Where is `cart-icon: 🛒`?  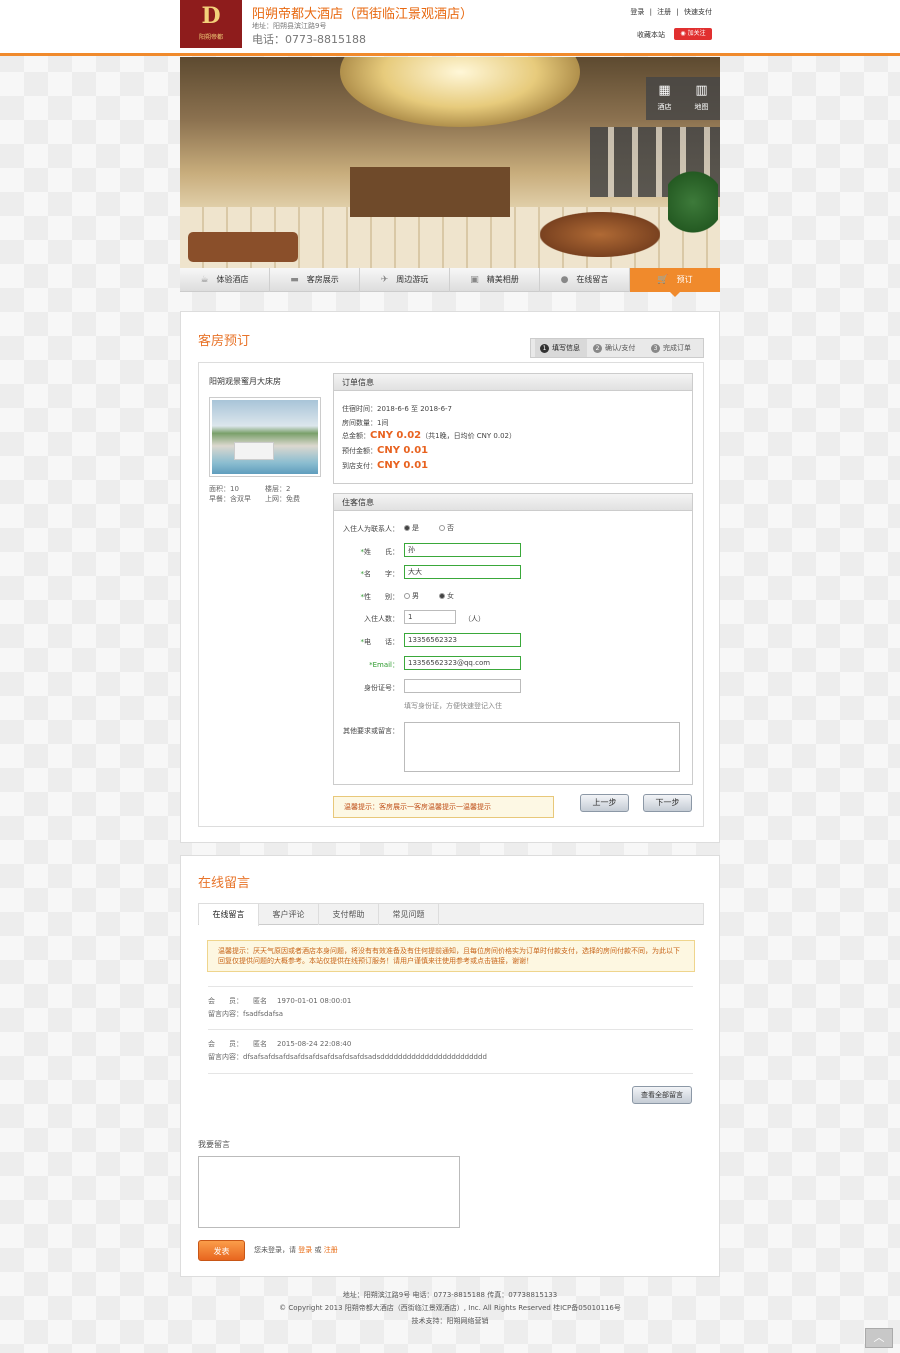
cart-icon: 🛒 is located at coordinates (663, 280).